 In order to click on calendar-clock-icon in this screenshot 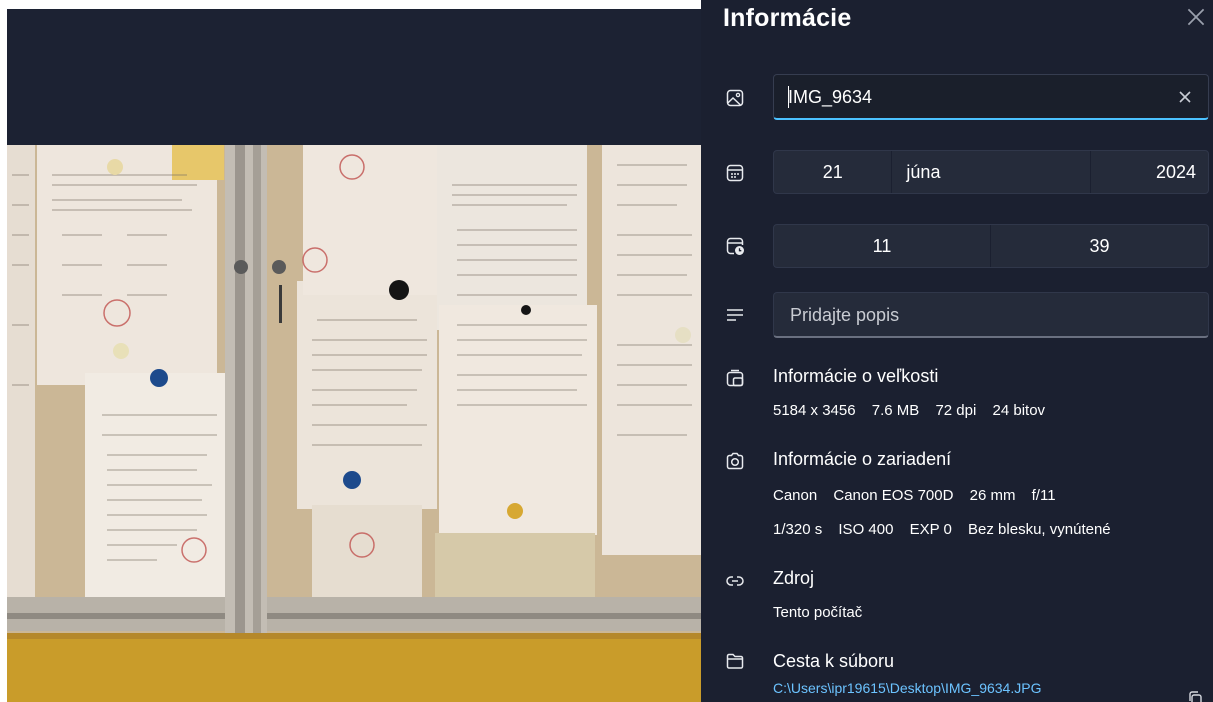, I will do `click(735, 246)`.